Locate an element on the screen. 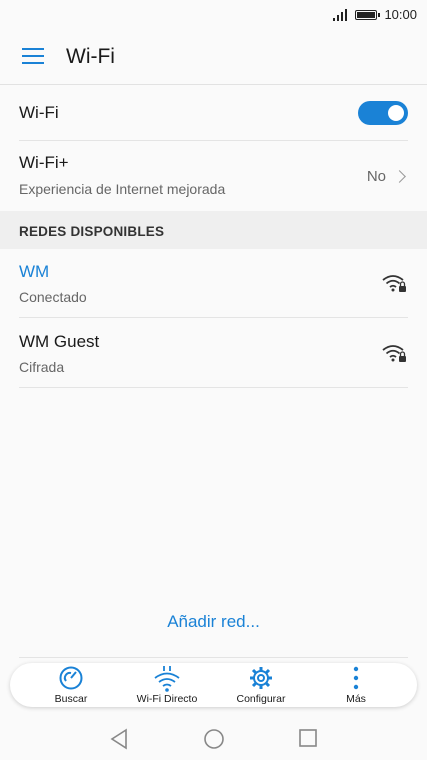  network-item: WM Conectado is located at coordinates (213, 286).